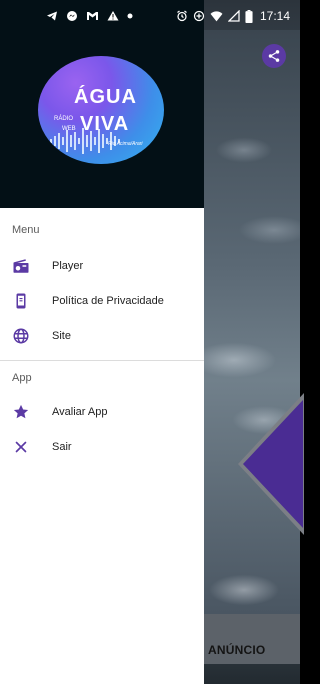  Describe the element at coordinates (21, 266) in the screenshot. I see `radio-icon` at that location.